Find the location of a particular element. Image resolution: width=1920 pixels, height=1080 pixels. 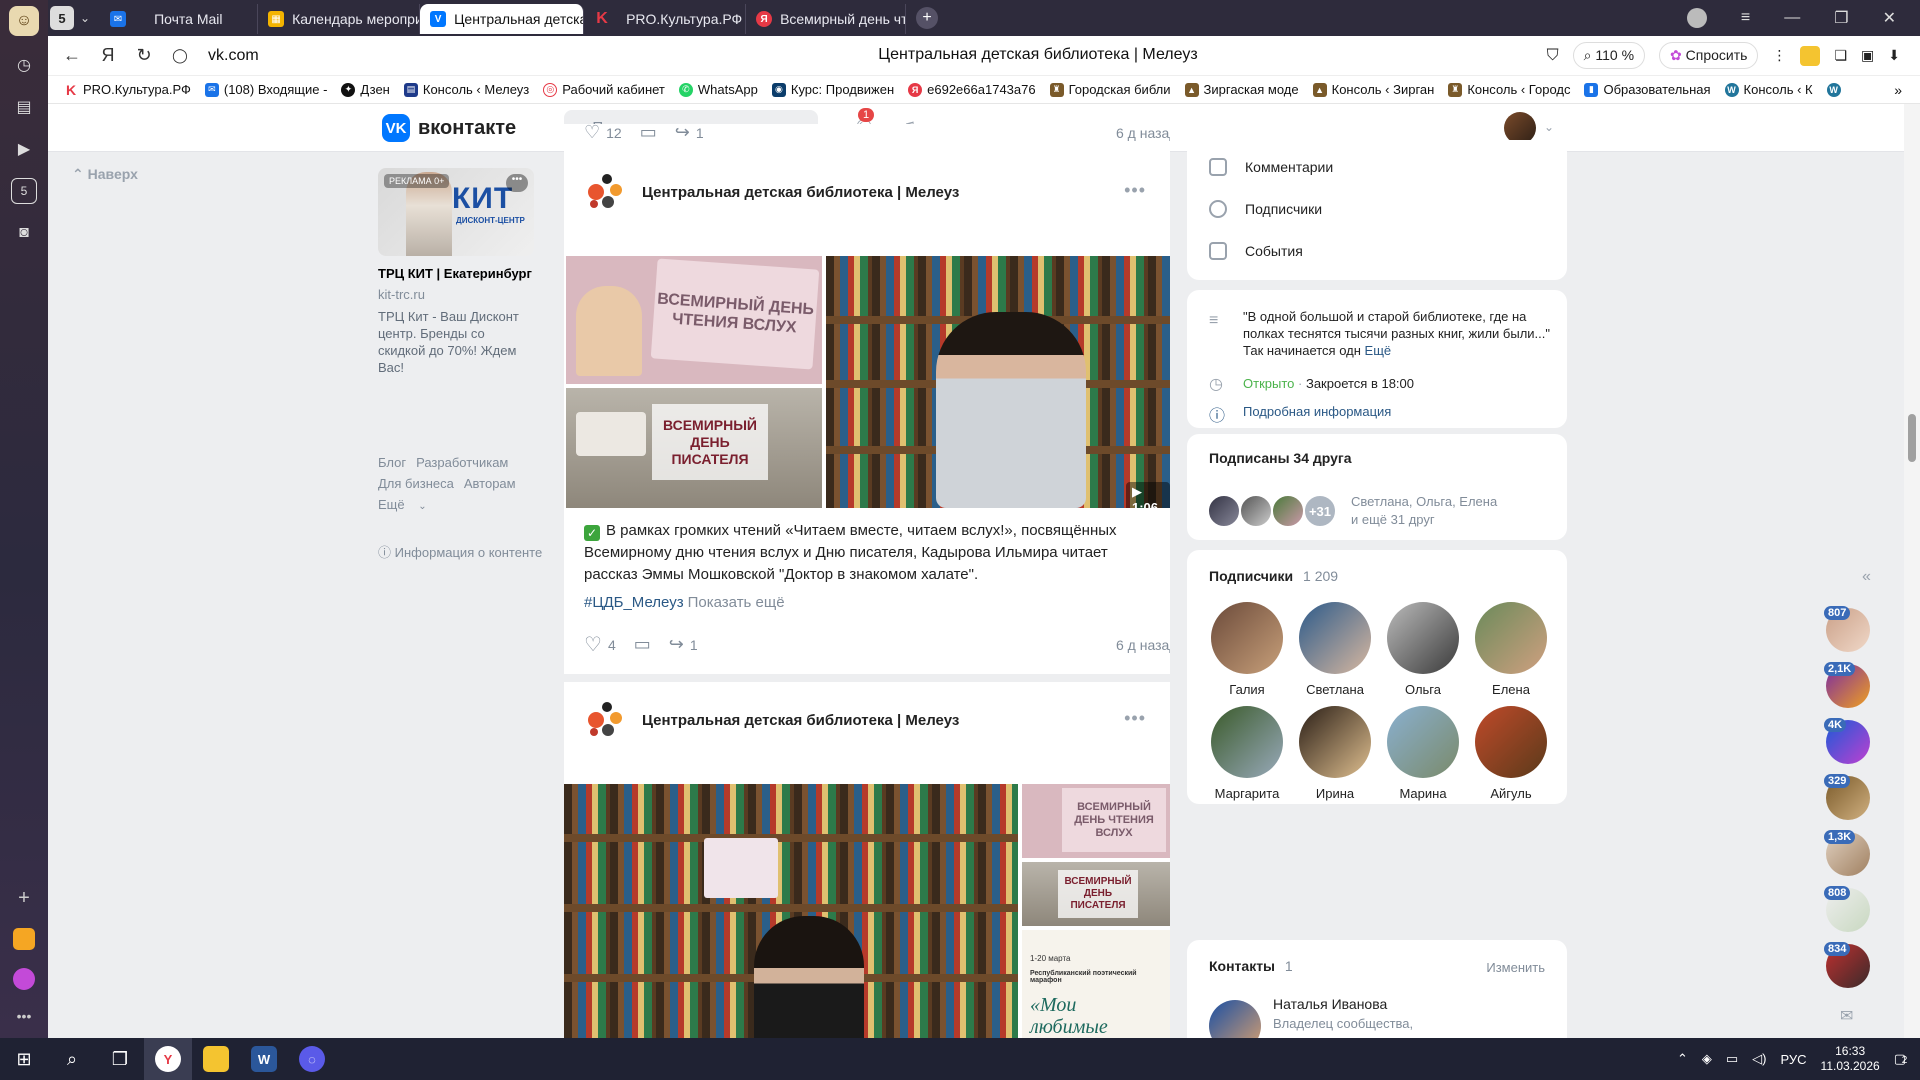

comment-button: ▭ is located at coordinates (648, 133).